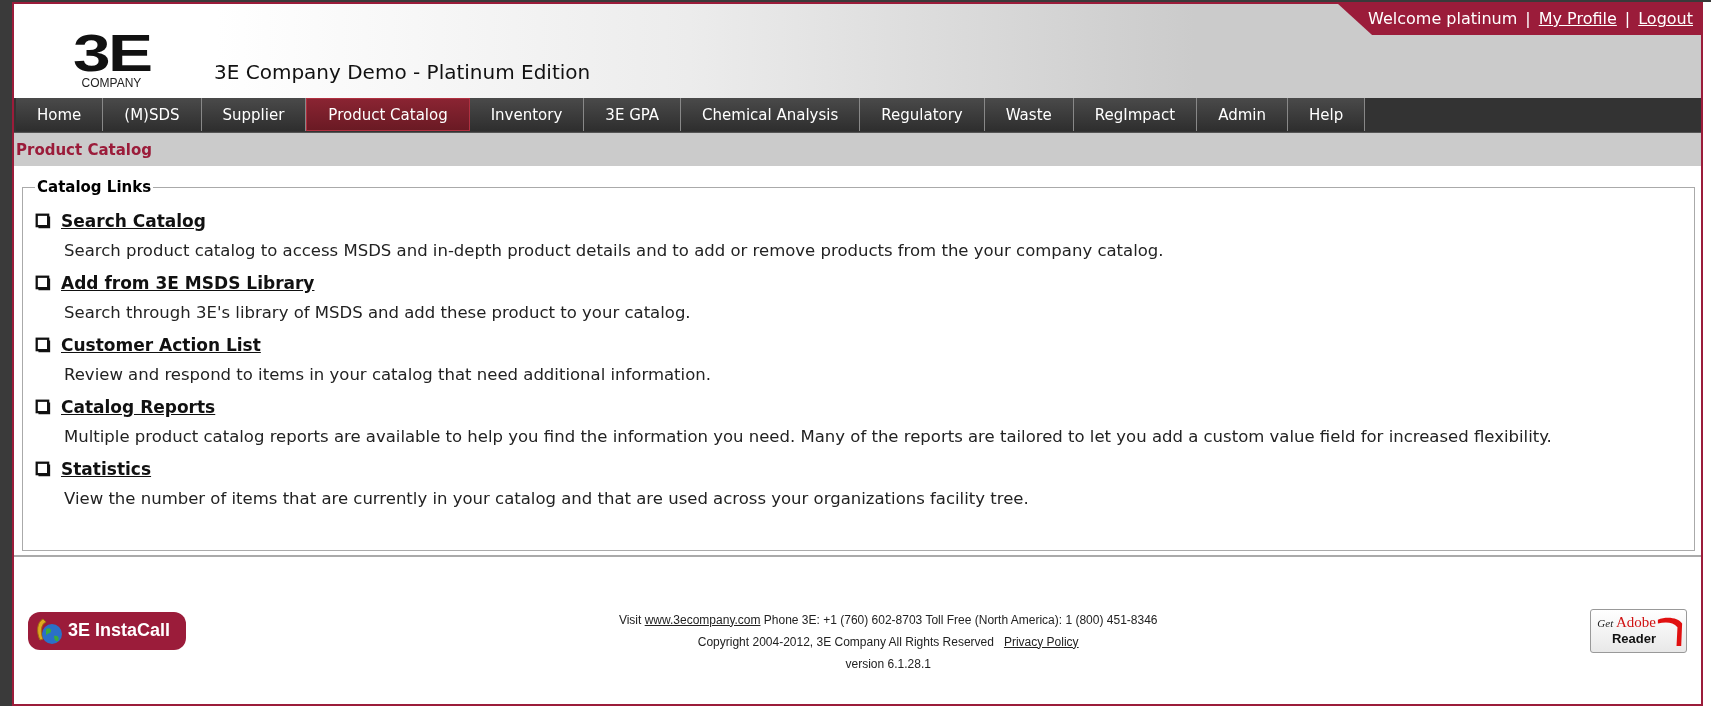 The image size is (1711, 706). Describe the element at coordinates (111, 83) in the screenshot. I see `logo-wordmark: COMPANY` at that location.